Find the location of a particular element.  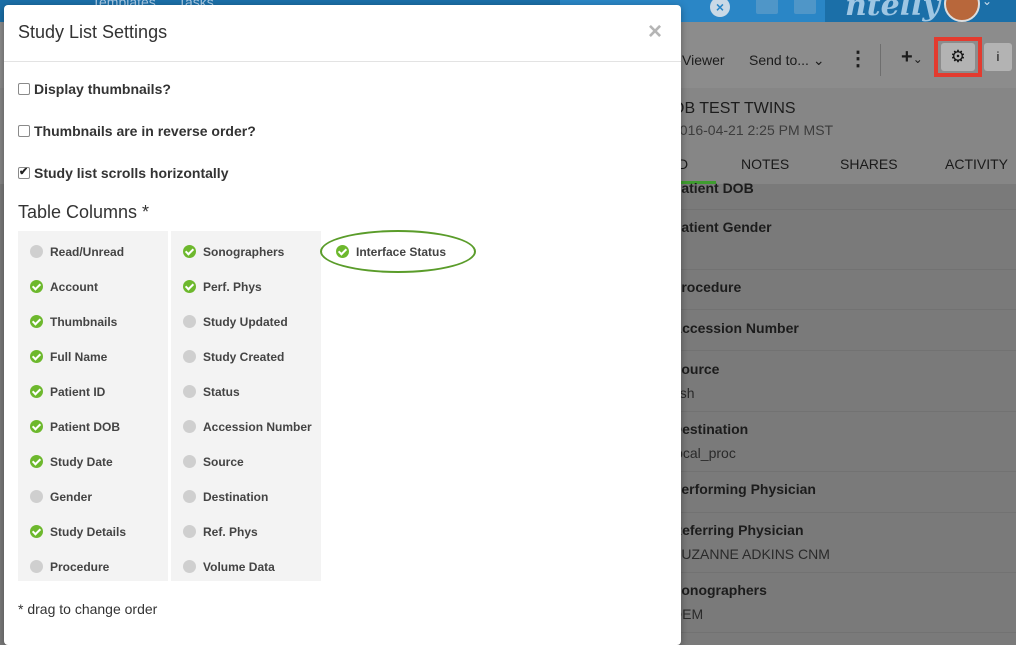

column-toggle-accession-number: Accession Number is located at coordinates (246, 423).